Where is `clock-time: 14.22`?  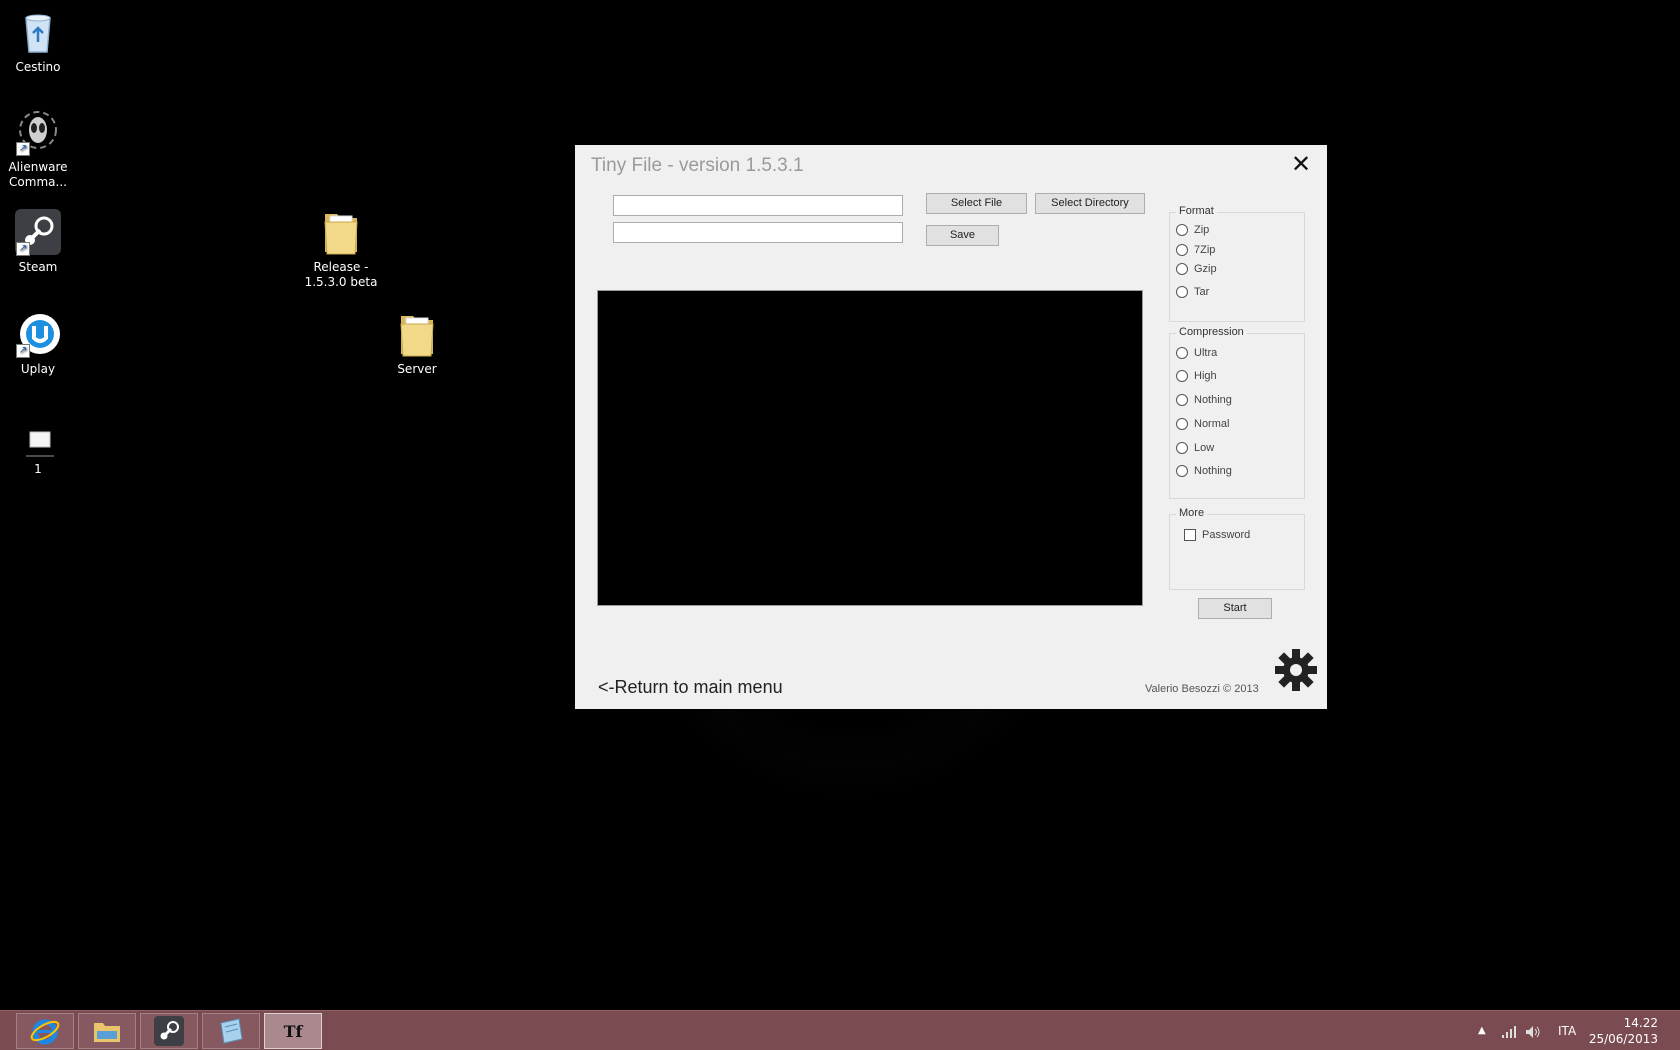 clock-time: 14.22 is located at coordinates (1640, 1023).